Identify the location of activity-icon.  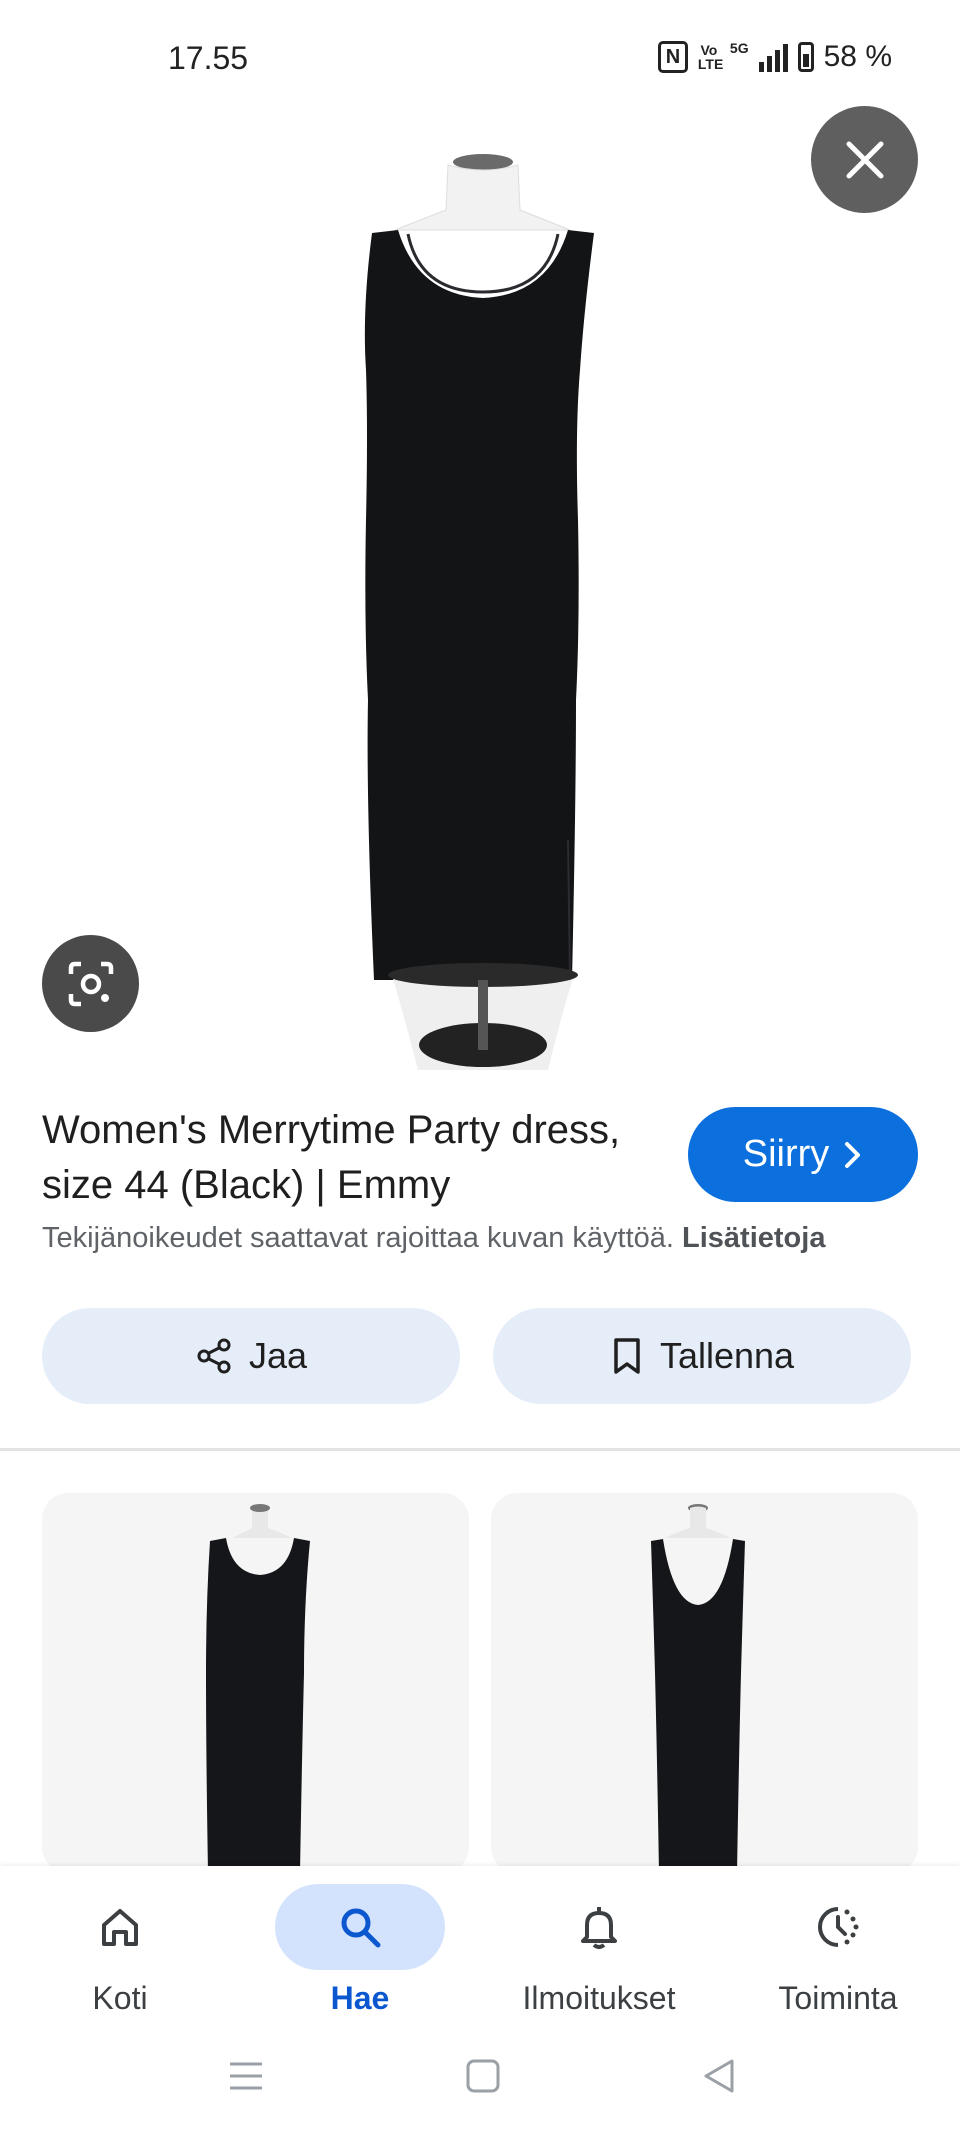
(838, 1927).